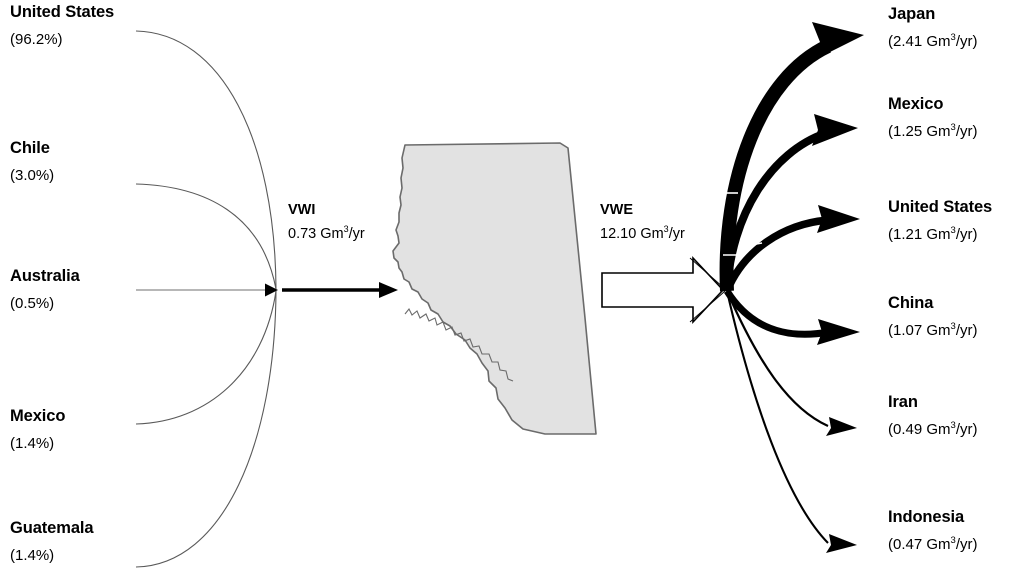 The image size is (1024, 588). What do you see at coordinates (667, 290) in the screenshot?
I see `vwe-block-arrow` at bounding box center [667, 290].